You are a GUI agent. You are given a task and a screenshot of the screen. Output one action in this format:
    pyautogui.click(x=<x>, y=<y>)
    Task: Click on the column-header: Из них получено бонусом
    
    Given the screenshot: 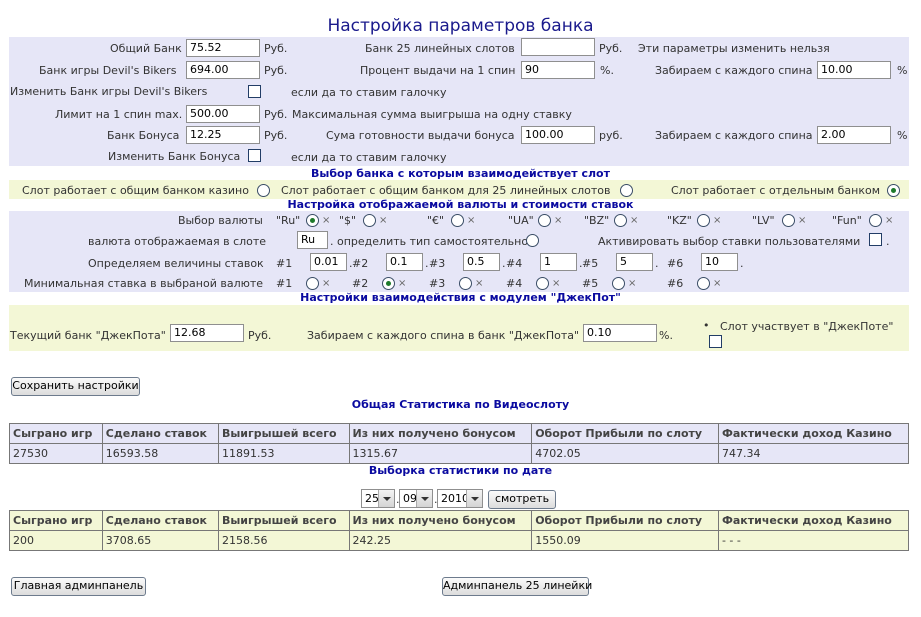 What is the action you would take?
    pyautogui.click(x=440, y=433)
    